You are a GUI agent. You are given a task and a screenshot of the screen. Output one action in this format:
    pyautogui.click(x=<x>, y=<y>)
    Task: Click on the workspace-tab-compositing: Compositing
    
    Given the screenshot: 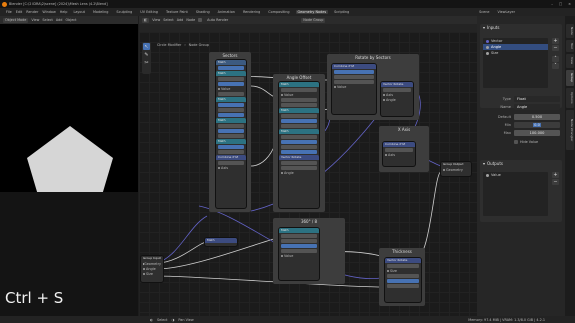 What is the action you would take?
    pyautogui.click(x=278, y=12)
    